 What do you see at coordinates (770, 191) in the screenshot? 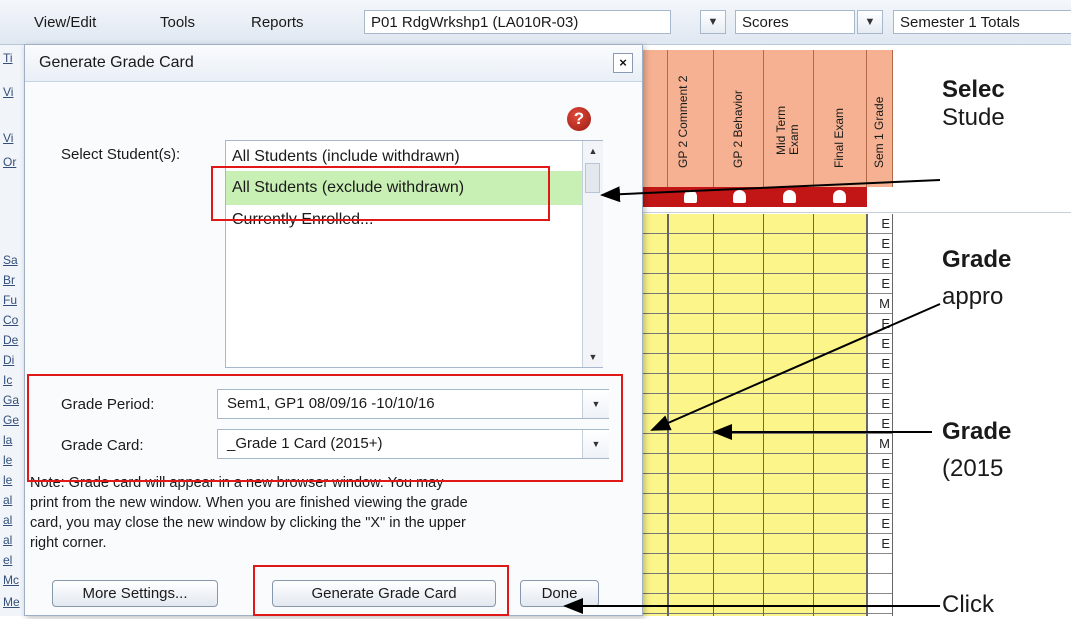
I see `arrow-to-students-list` at bounding box center [770, 191].